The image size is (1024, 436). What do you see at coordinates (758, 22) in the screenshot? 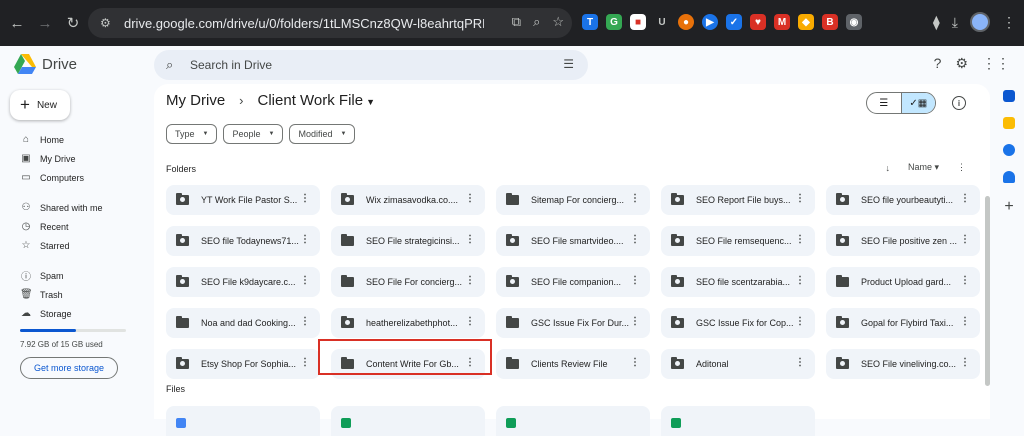
I see `extension-icon: ♥` at bounding box center [758, 22].